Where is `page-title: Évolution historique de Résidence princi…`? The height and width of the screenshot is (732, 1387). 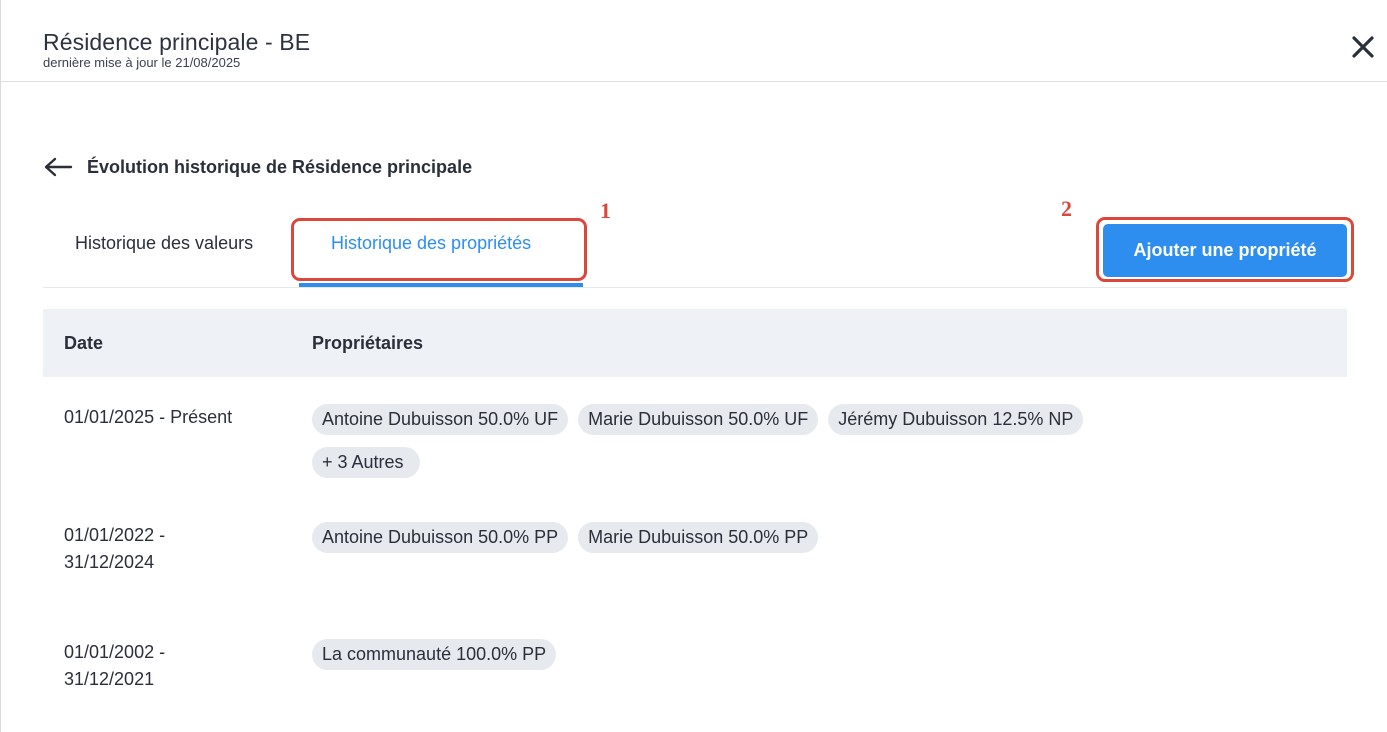 page-title: Évolution historique de Résidence princi… is located at coordinates (280, 166).